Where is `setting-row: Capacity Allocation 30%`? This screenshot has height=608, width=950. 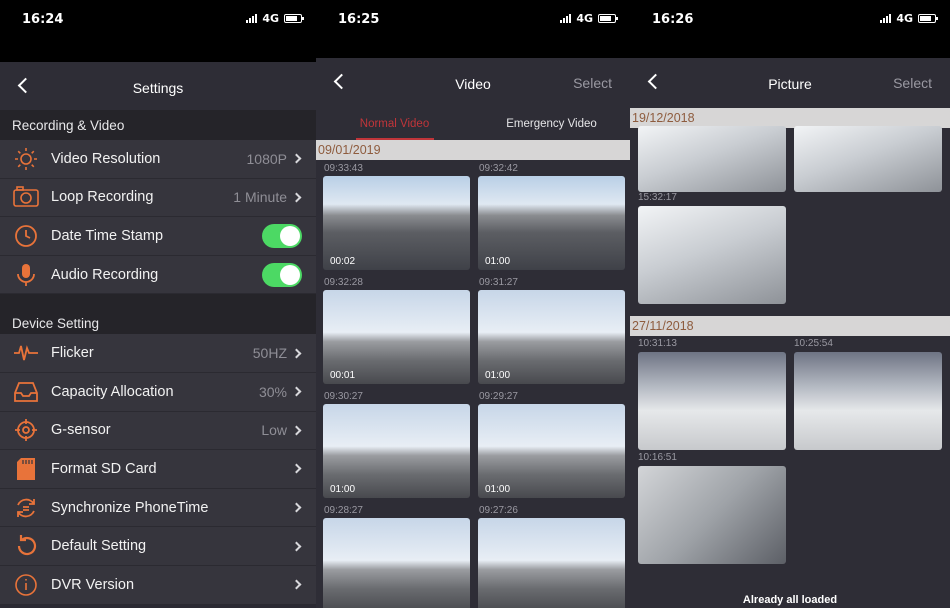 setting-row: Capacity Allocation 30% is located at coordinates (158, 392).